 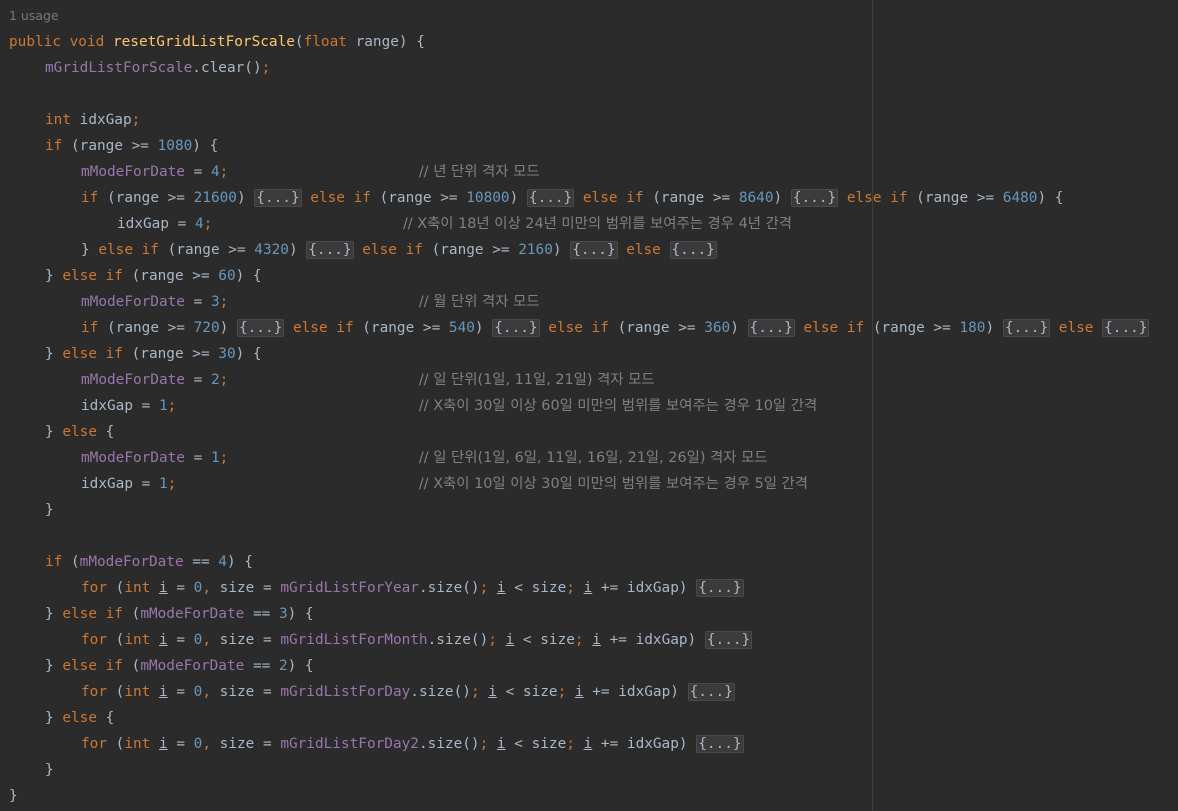 What do you see at coordinates (84, 718) in the screenshot?
I see `keyword: else` at bounding box center [84, 718].